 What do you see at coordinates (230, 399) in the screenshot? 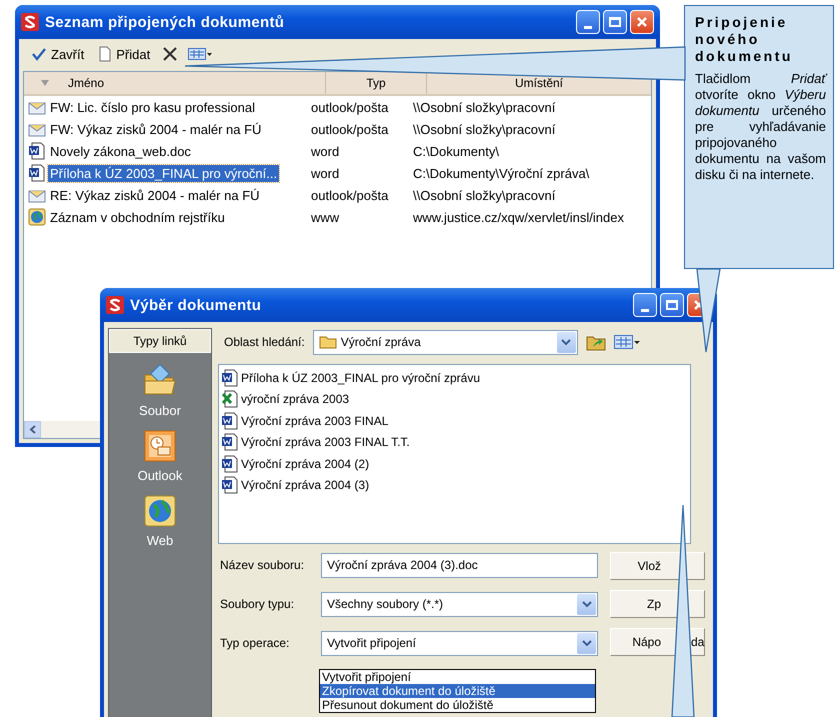
I see `spreadsheet-icon` at bounding box center [230, 399].